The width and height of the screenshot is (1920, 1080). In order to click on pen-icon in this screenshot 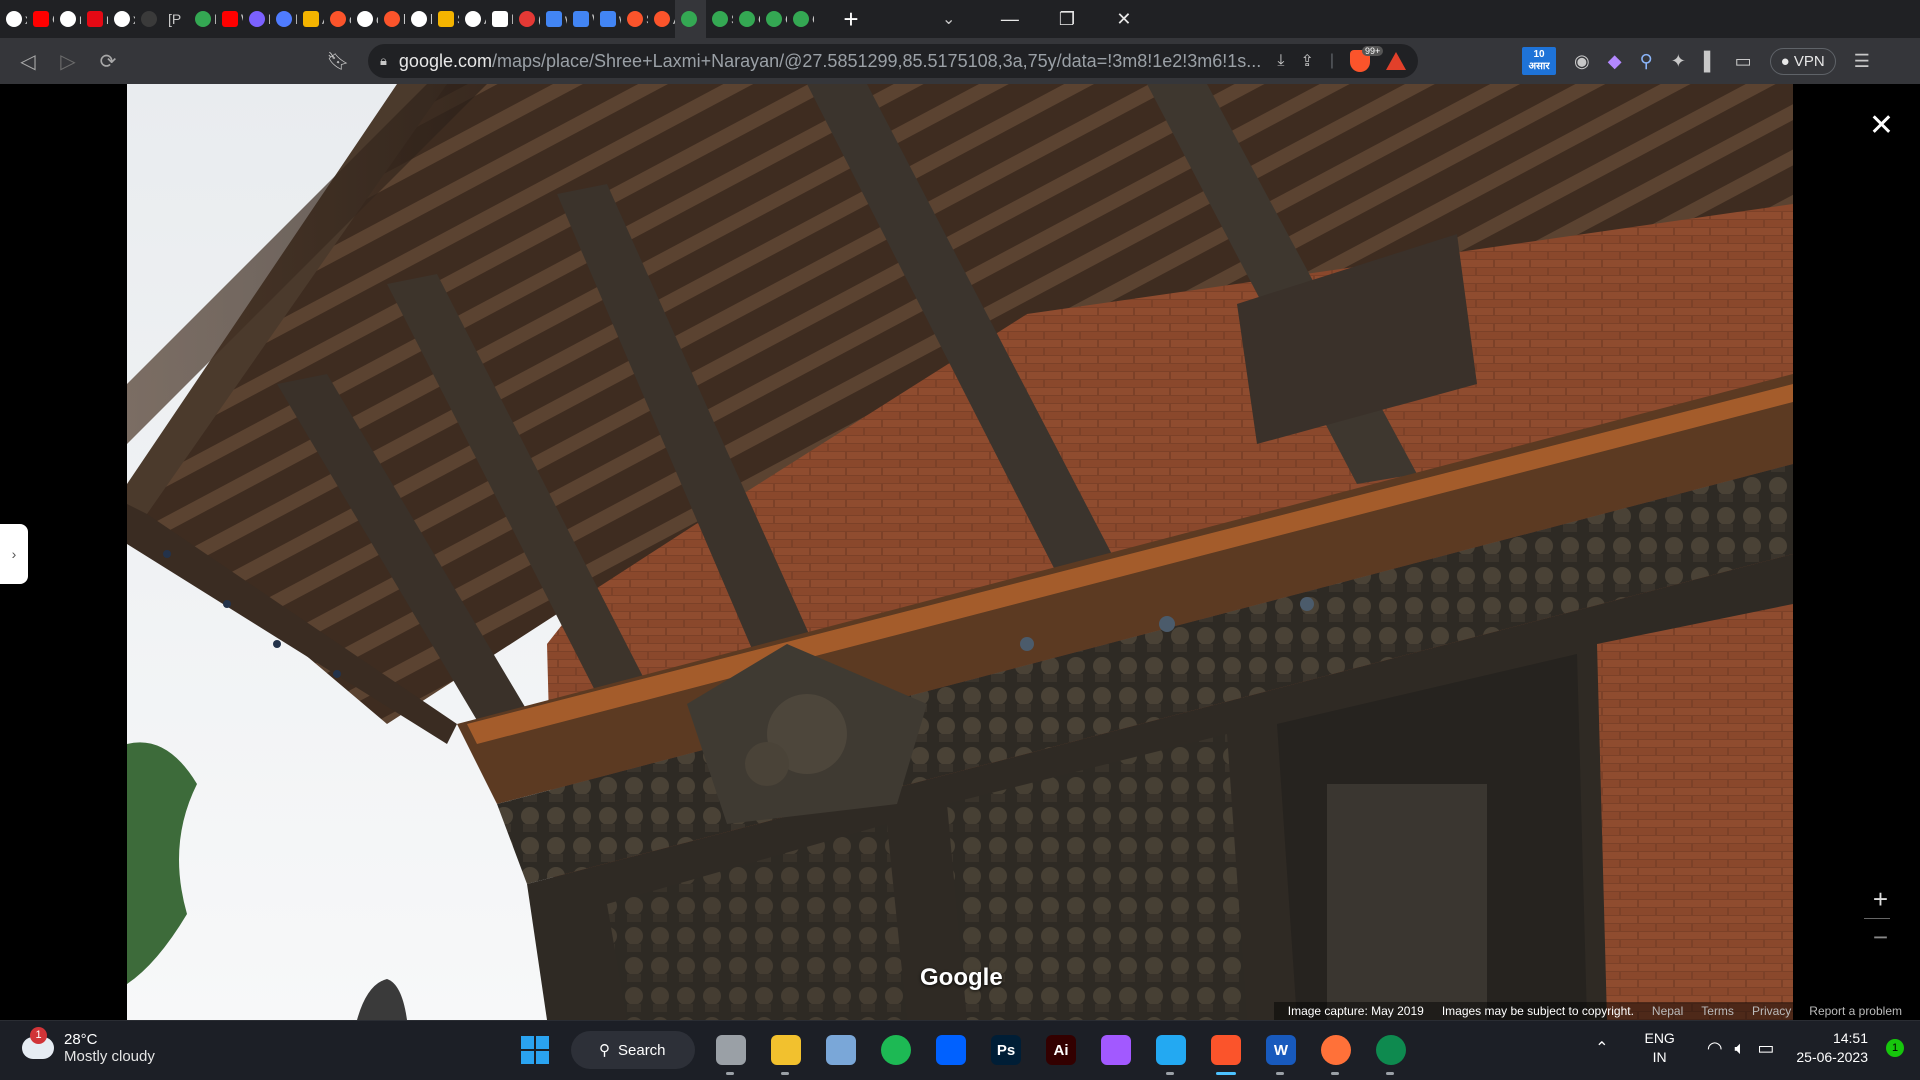, I will do `click(203, 19)`.